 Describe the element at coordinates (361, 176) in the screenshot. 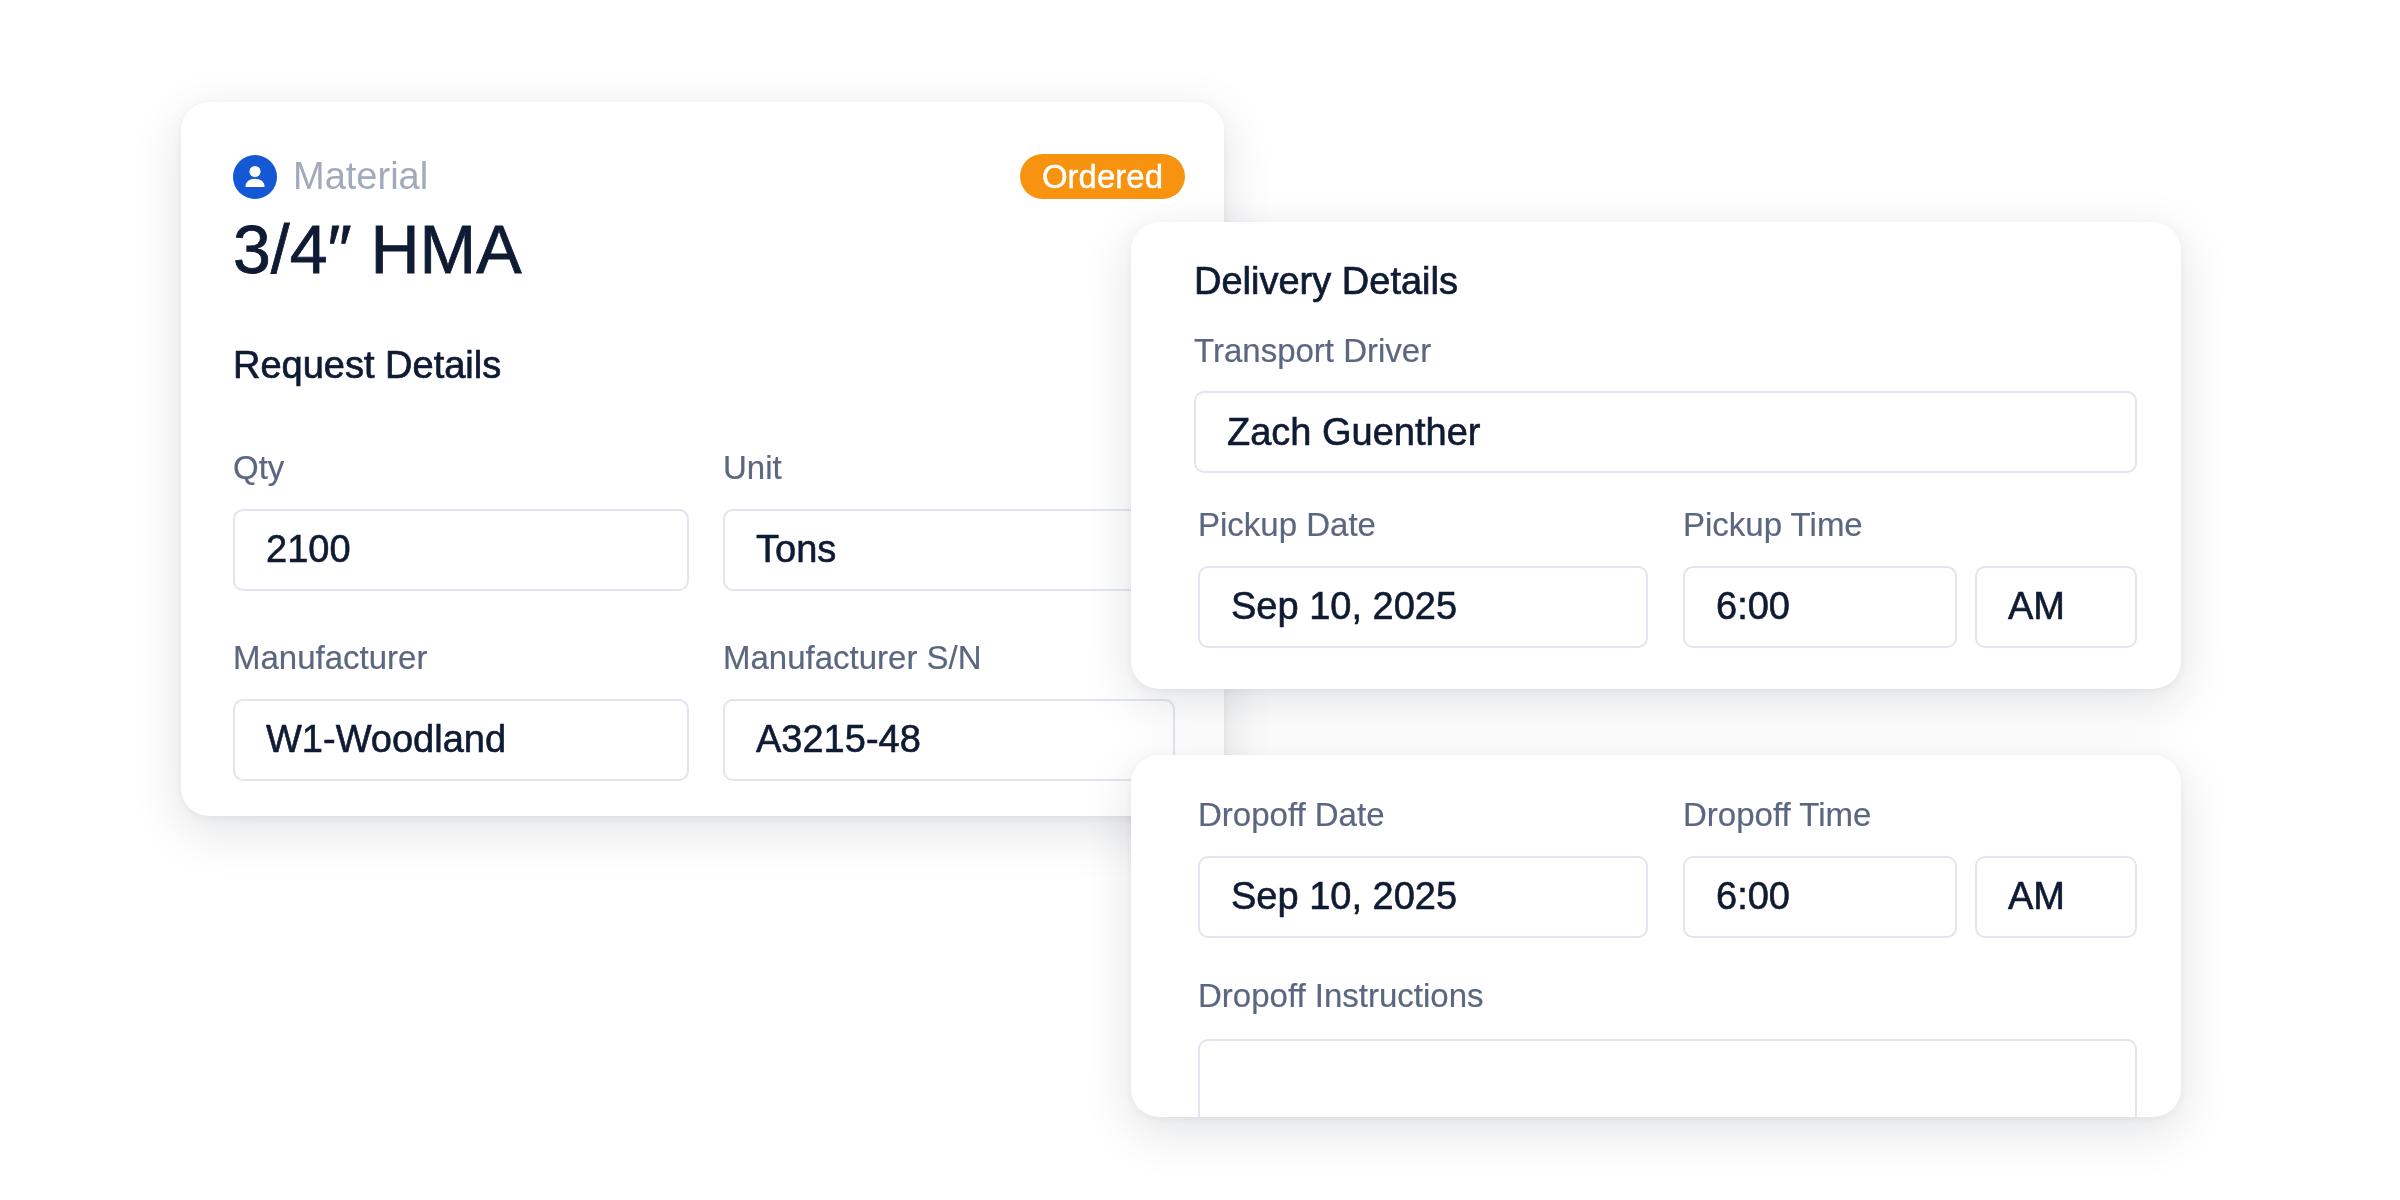

I see `category-label: Material` at that location.